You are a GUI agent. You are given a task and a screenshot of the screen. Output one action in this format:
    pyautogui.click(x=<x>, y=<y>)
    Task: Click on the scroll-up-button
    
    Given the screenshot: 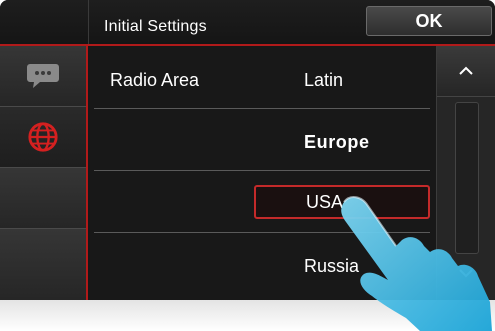 What is the action you would take?
    pyautogui.click(x=466, y=71)
    